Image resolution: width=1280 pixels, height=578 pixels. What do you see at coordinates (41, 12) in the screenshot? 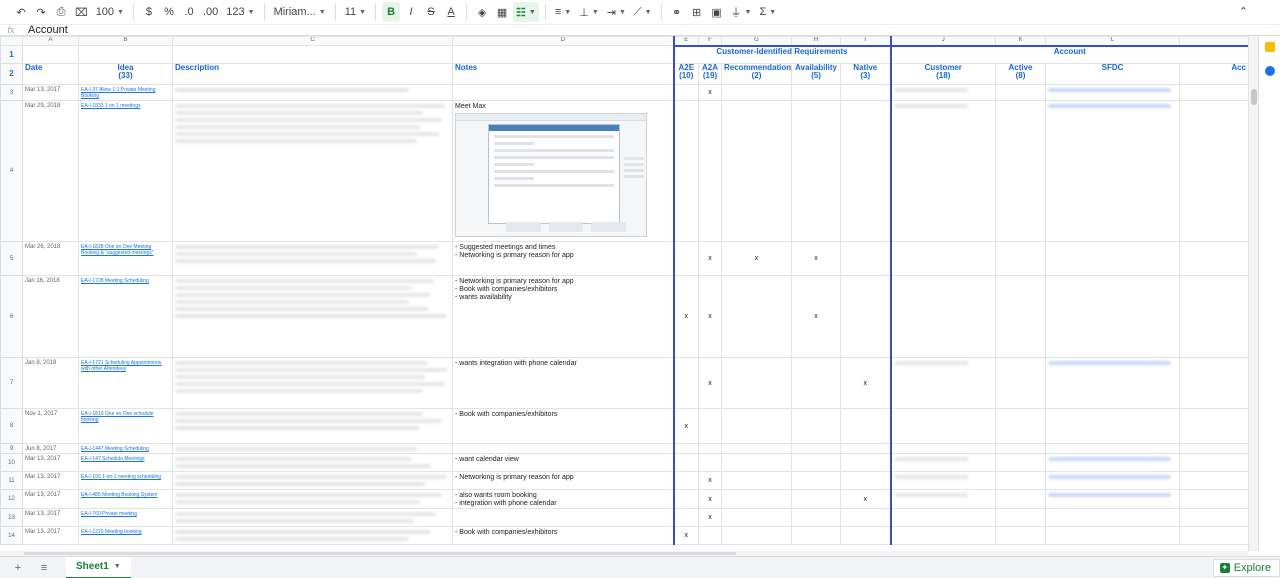
I see `redo-icon: ↷` at bounding box center [41, 12].